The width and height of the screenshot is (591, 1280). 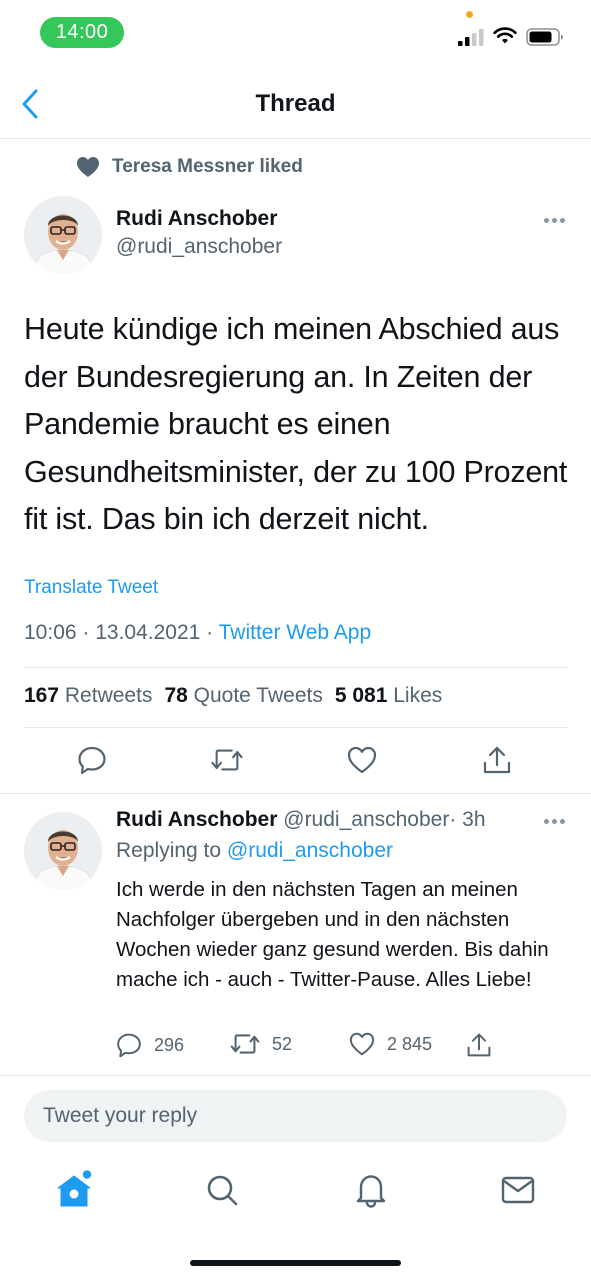 What do you see at coordinates (295, 1263) in the screenshot?
I see `home-indicator` at bounding box center [295, 1263].